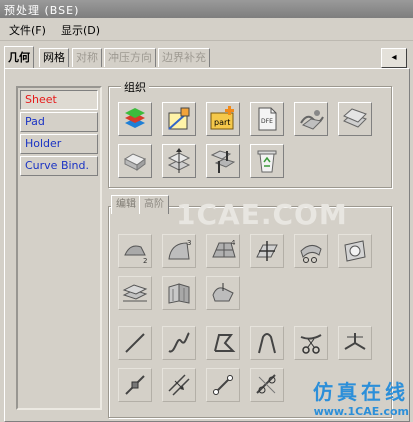 The image size is (413, 422). Describe the element at coordinates (355, 119) in the screenshot. I see `plane-stack-icon` at that location.